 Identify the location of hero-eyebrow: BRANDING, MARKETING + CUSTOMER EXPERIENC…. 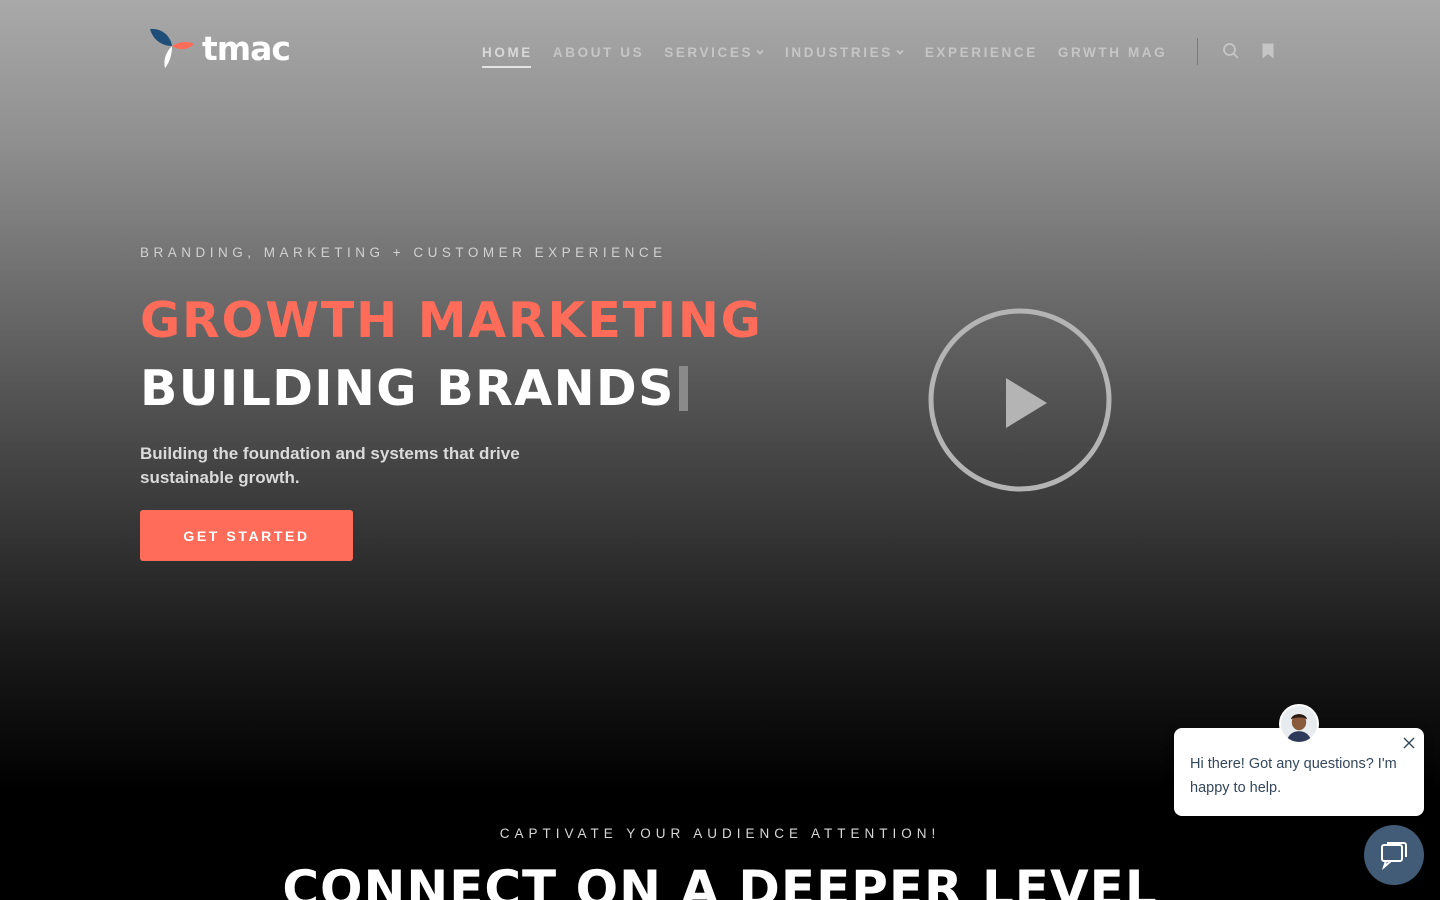
(403, 252).